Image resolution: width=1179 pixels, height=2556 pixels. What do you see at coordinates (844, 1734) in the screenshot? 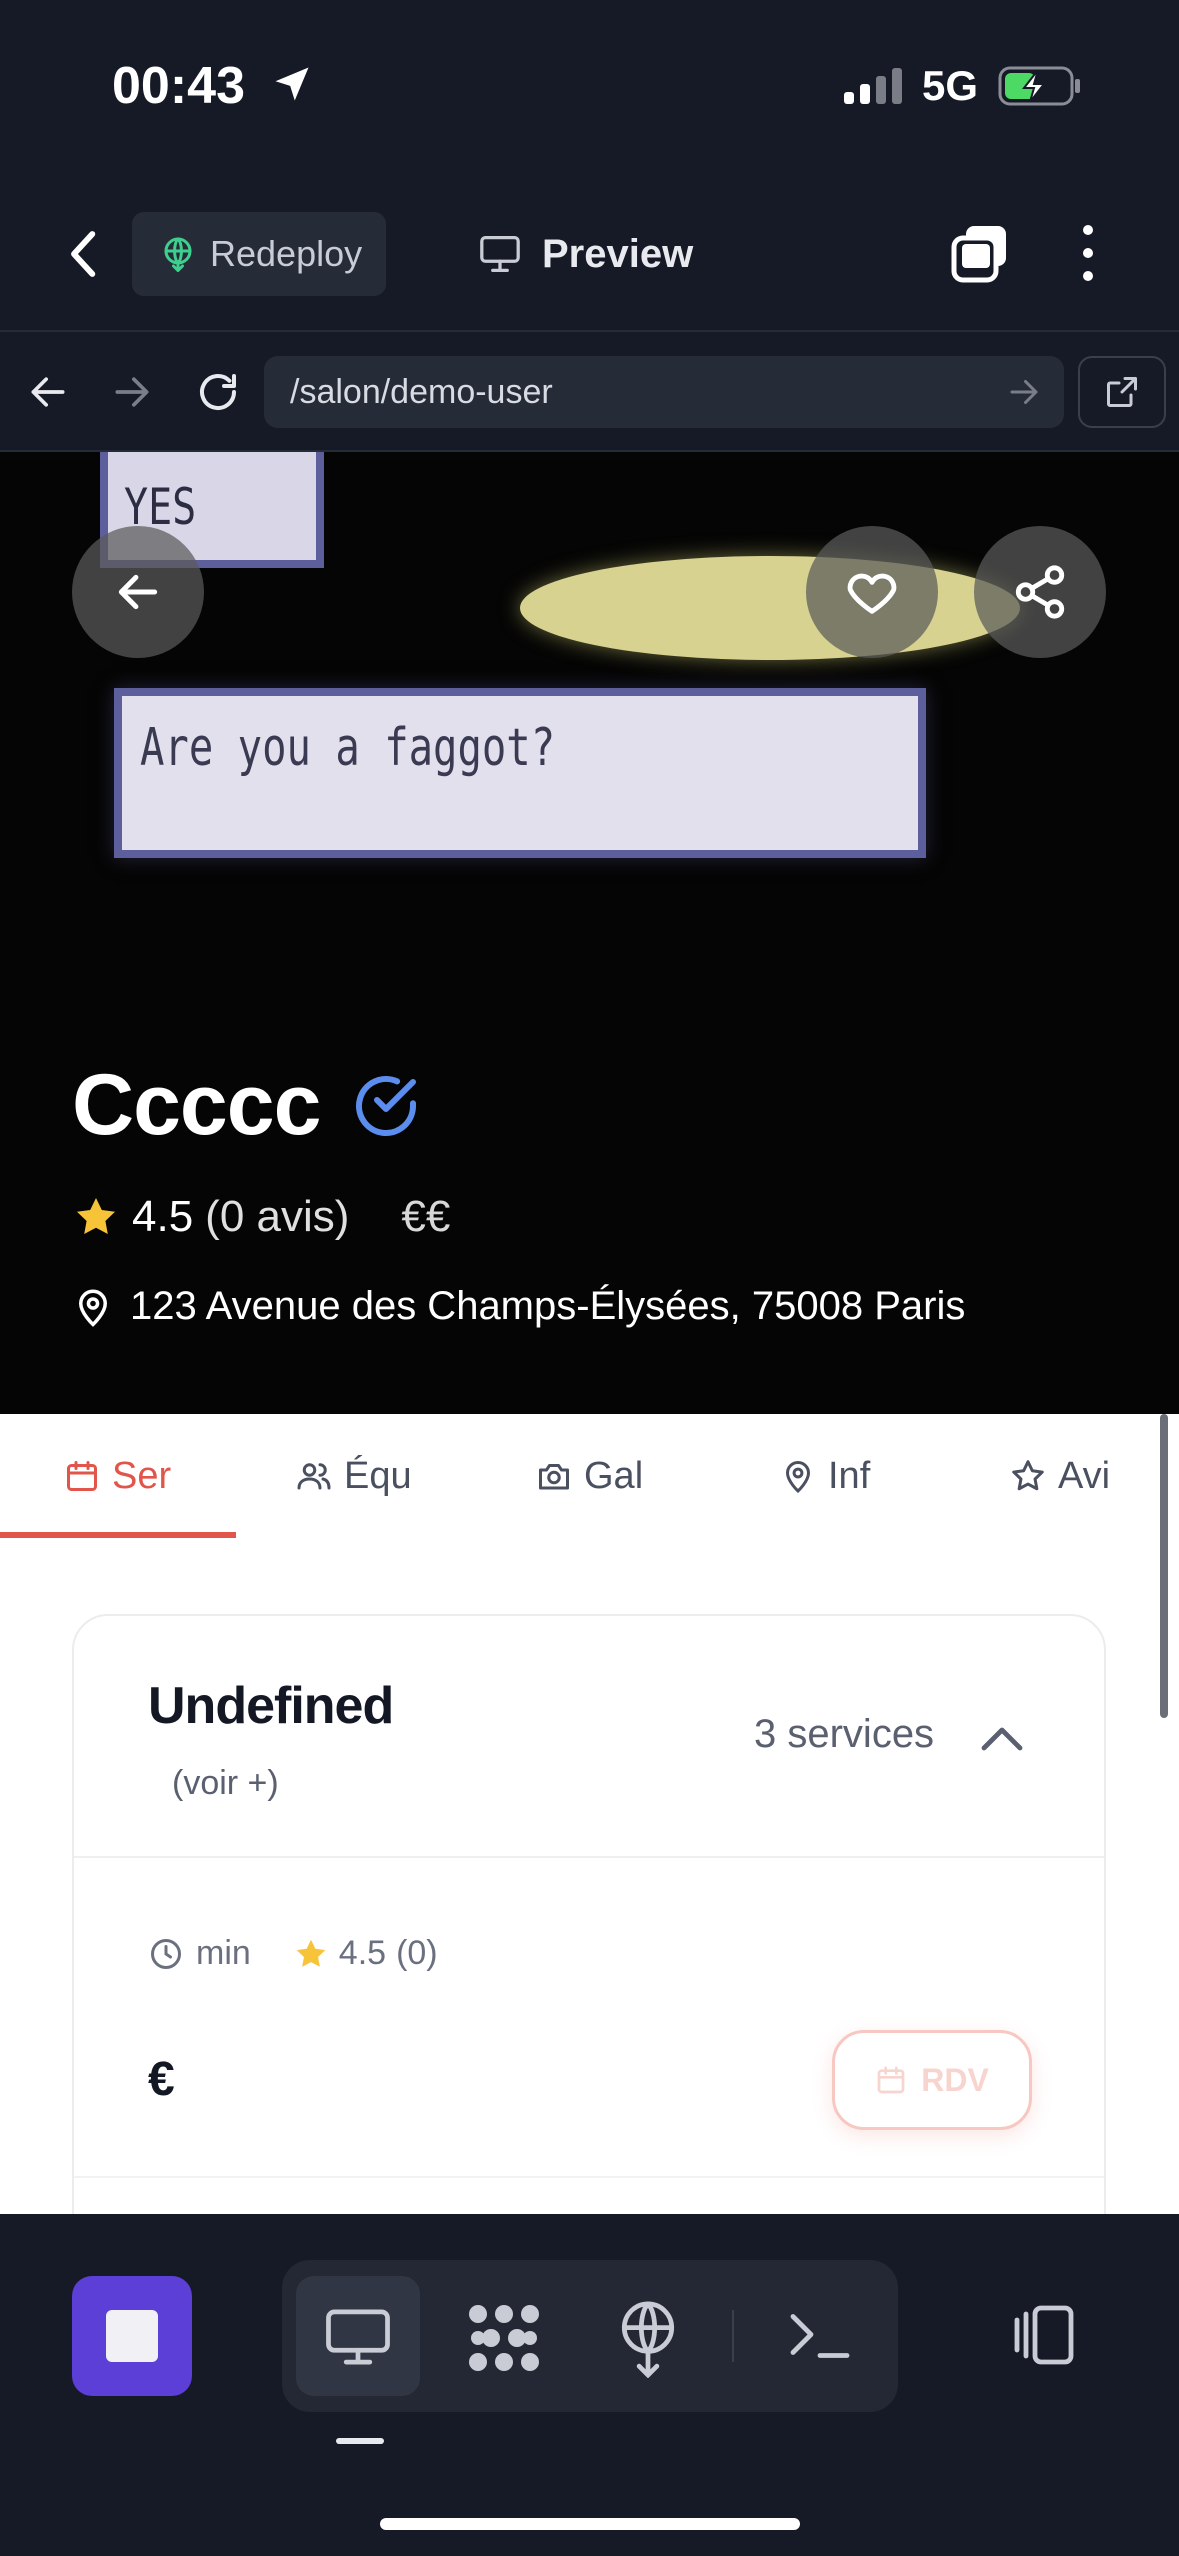
I see `services-count: 3 services` at bounding box center [844, 1734].